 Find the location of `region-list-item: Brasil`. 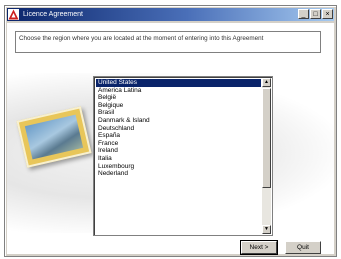

region-list-item: Brasil is located at coordinates (178, 113).